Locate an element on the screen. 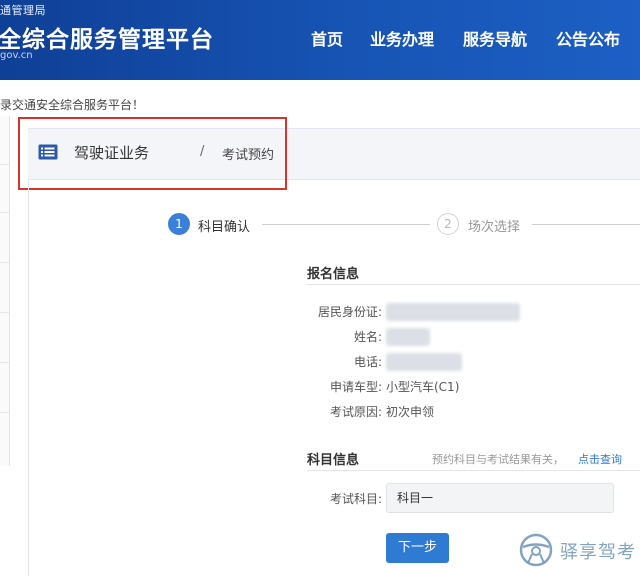  steering-wheel-icon is located at coordinates (536, 550).